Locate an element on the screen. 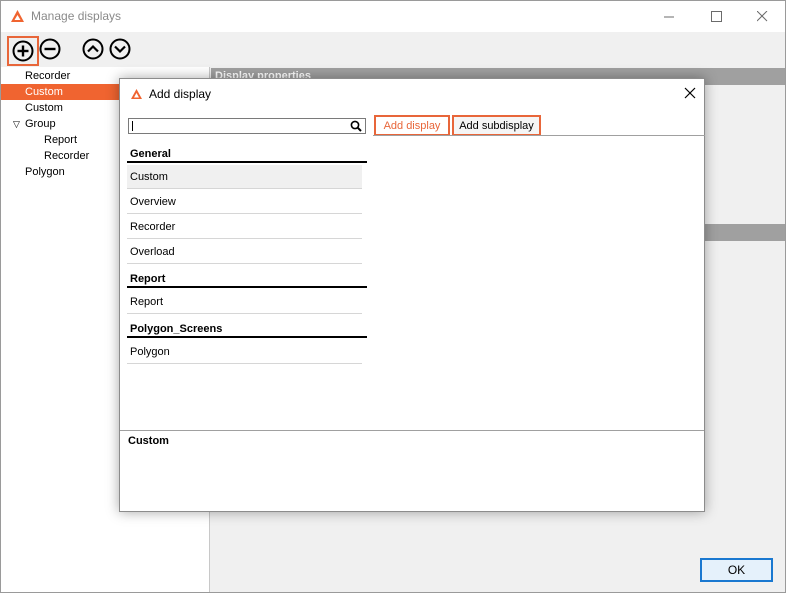  list-item-overview: Overview is located at coordinates (244, 202).